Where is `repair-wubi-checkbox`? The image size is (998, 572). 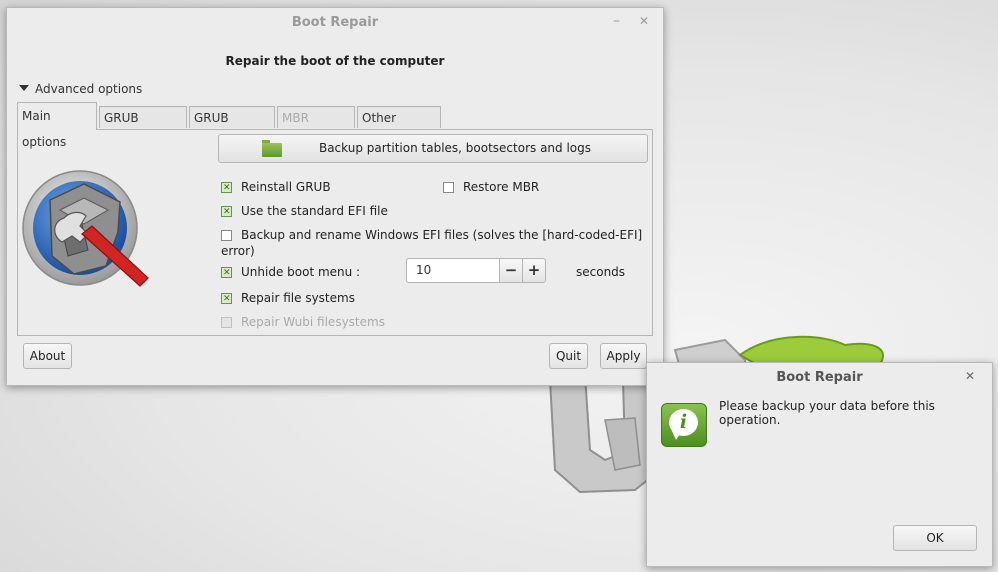 repair-wubi-checkbox is located at coordinates (226, 322).